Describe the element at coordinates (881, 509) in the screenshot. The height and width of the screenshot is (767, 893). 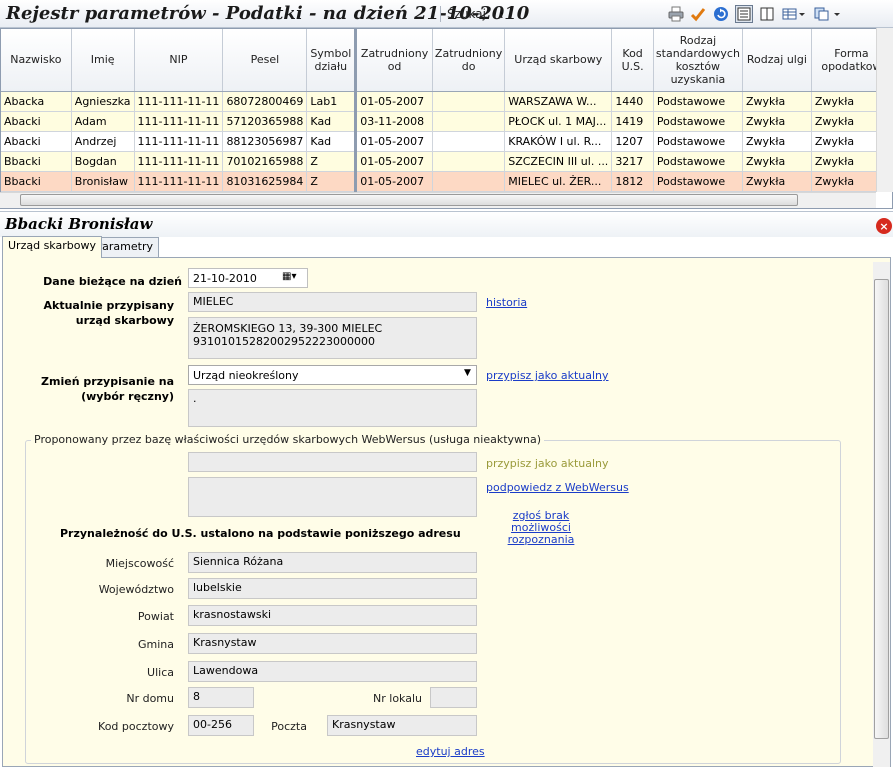
I see `panel-scroll-thumb` at that location.